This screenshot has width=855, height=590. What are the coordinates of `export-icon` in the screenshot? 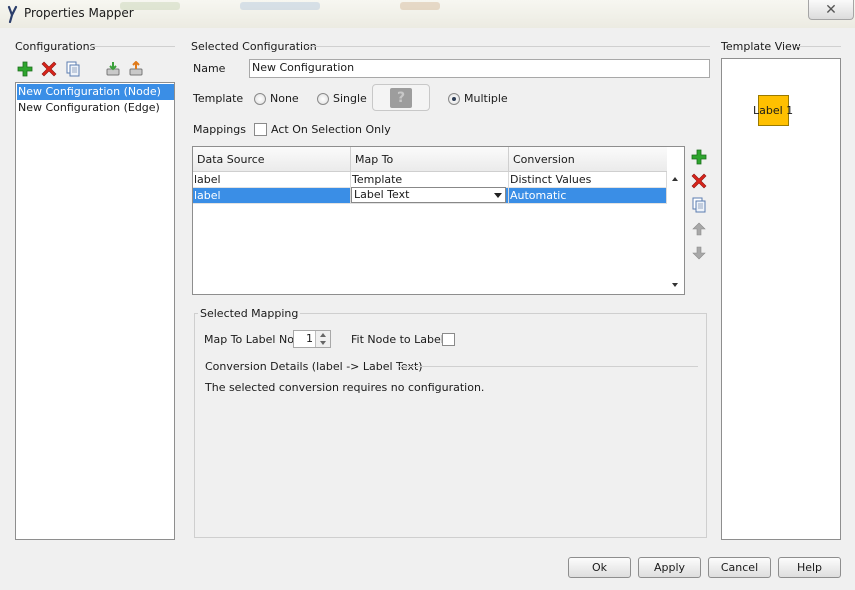 It's located at (136, 68).